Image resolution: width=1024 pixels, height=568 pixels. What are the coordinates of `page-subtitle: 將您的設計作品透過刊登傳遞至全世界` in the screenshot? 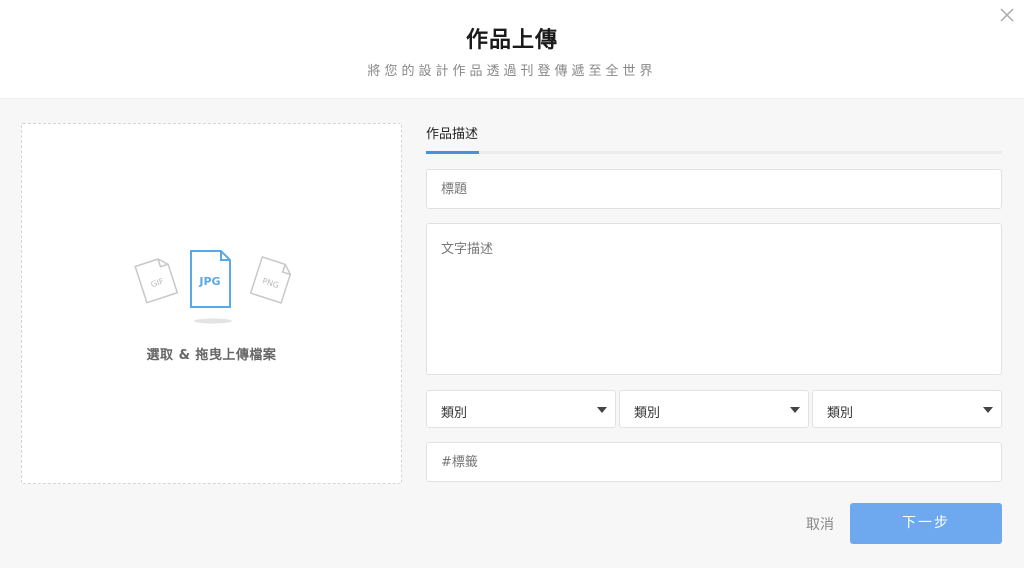 It's located at (512, 71).